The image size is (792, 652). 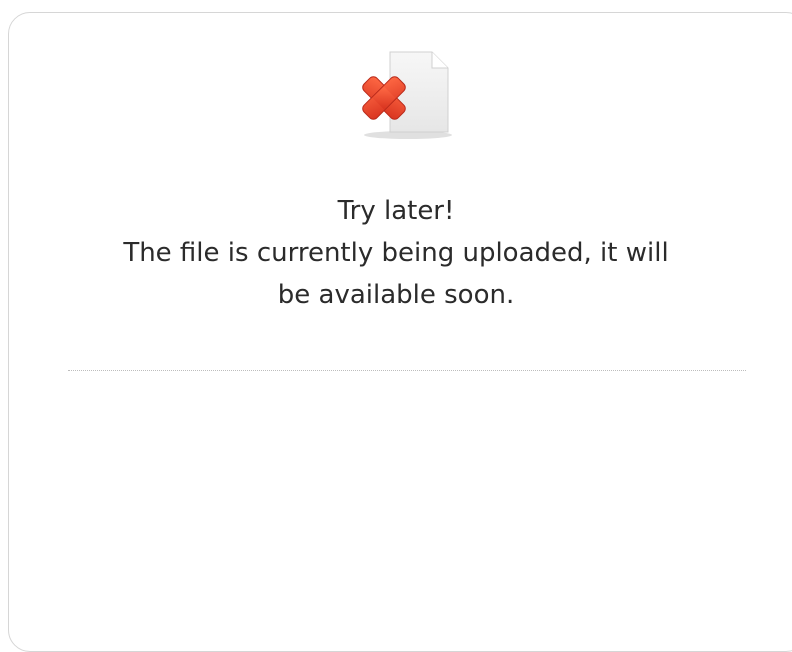 What do you see at coordinates (407, 370) in the screenshot?
I see `divider` at bounding box center [407, 370].